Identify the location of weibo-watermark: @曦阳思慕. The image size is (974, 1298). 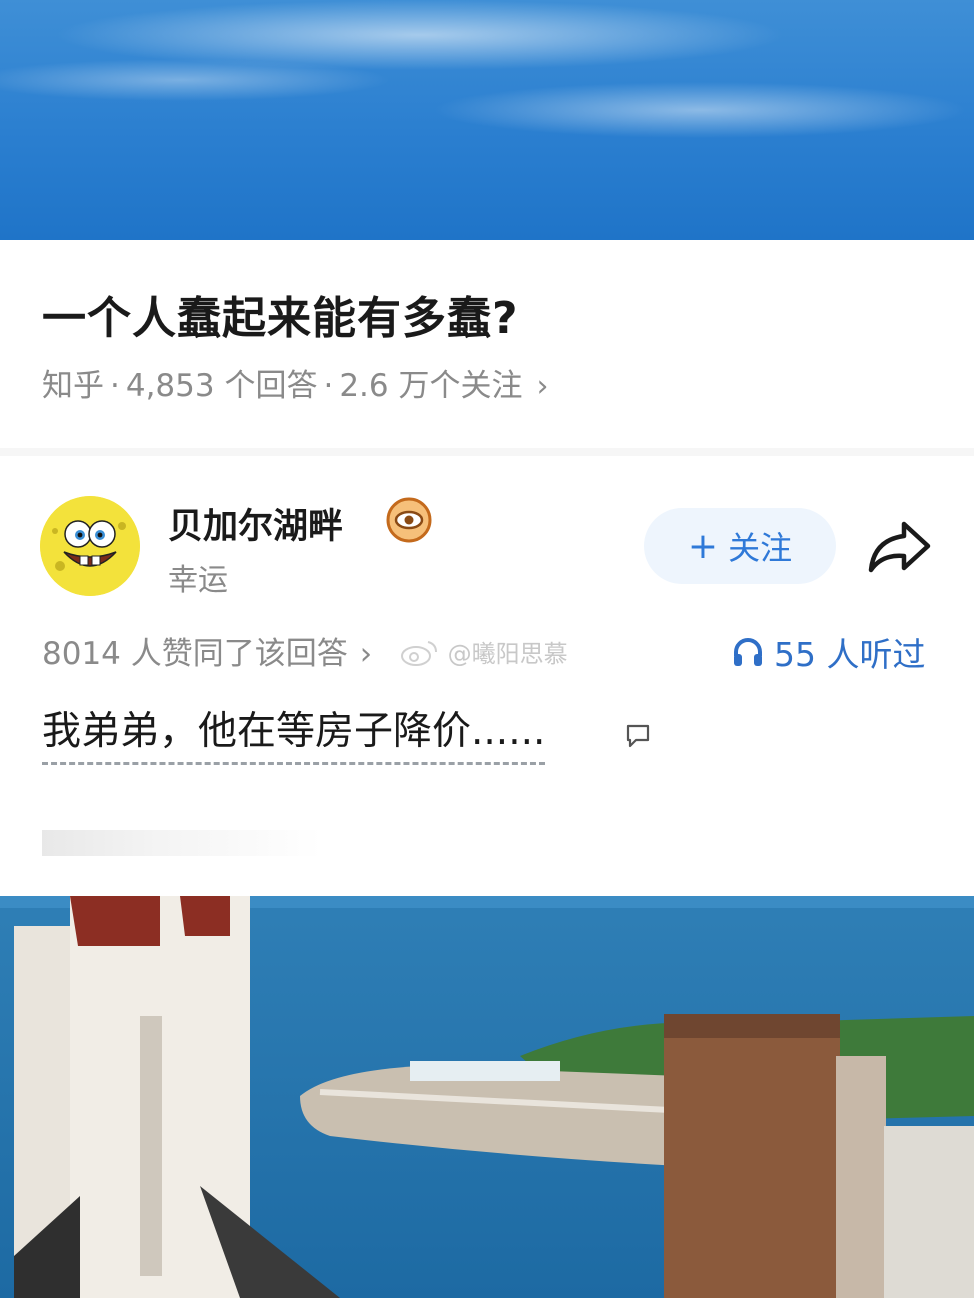
(484, 651).